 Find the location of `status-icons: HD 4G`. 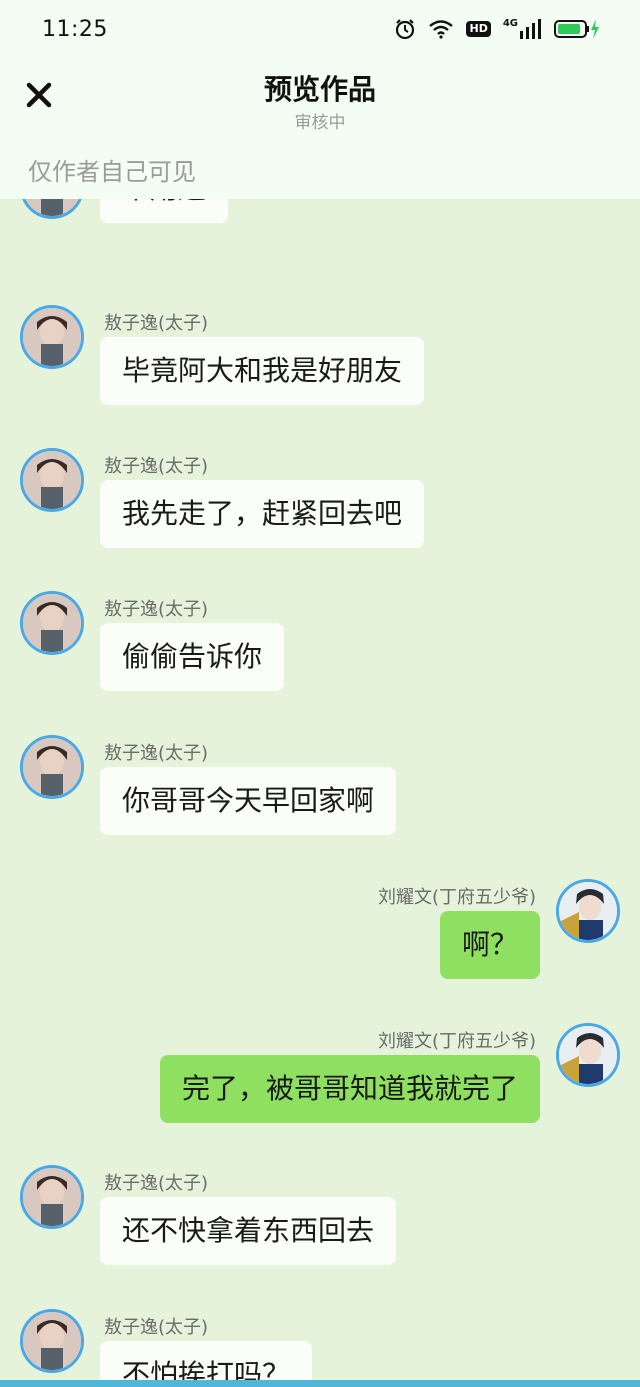

status-icons: HD 4G is located at coordinates (497, 29).